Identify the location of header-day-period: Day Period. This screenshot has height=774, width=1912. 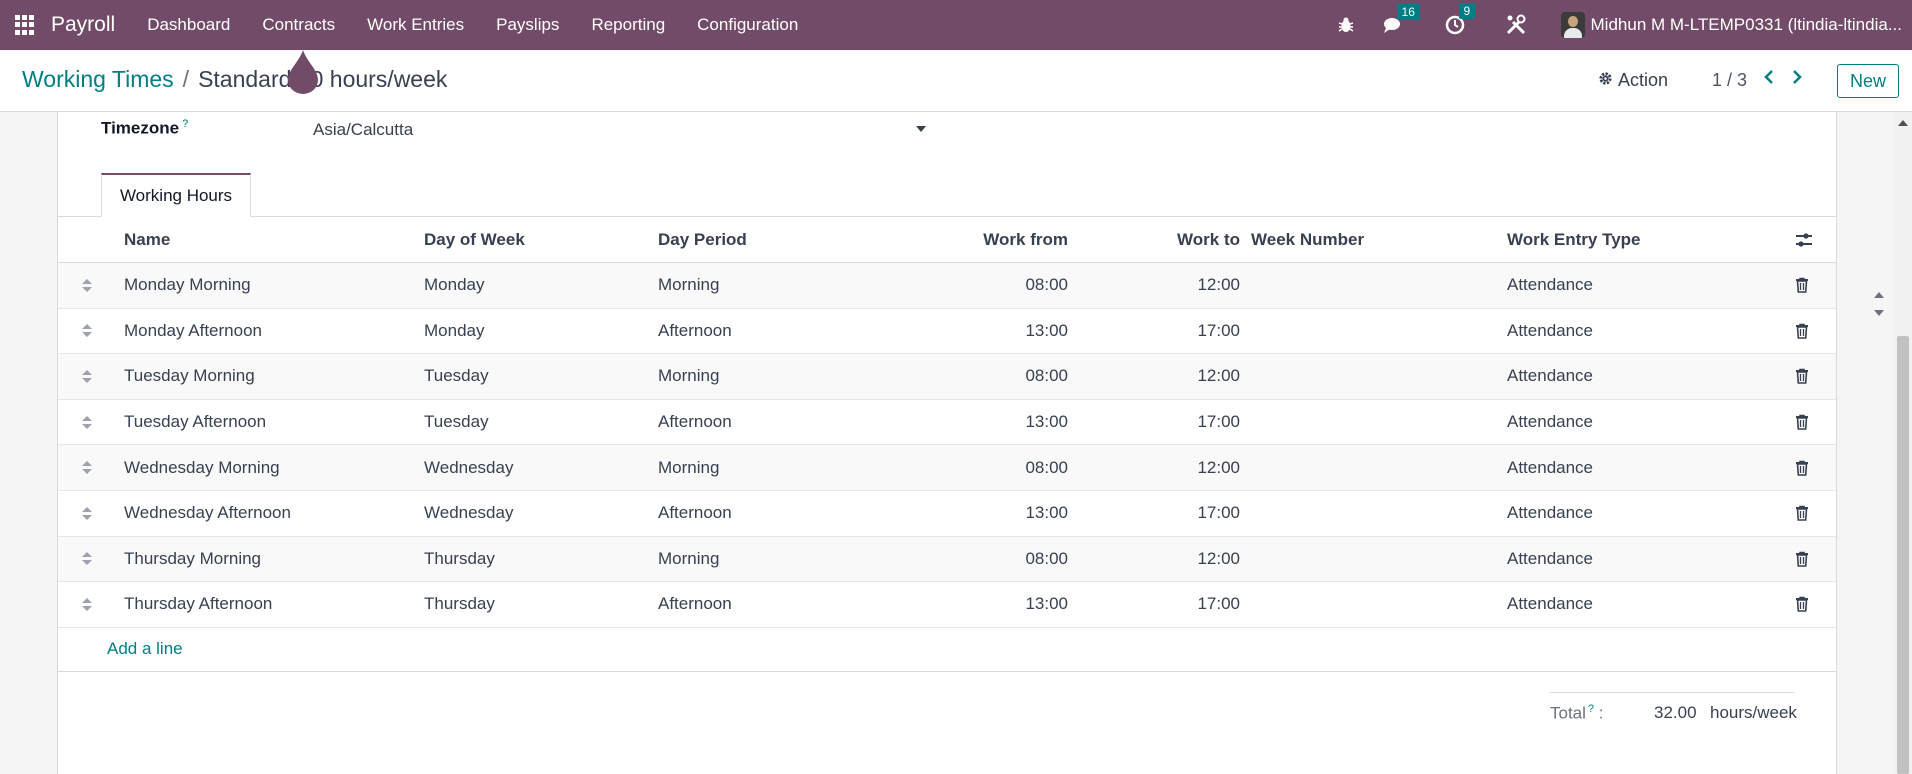
(702, 239).